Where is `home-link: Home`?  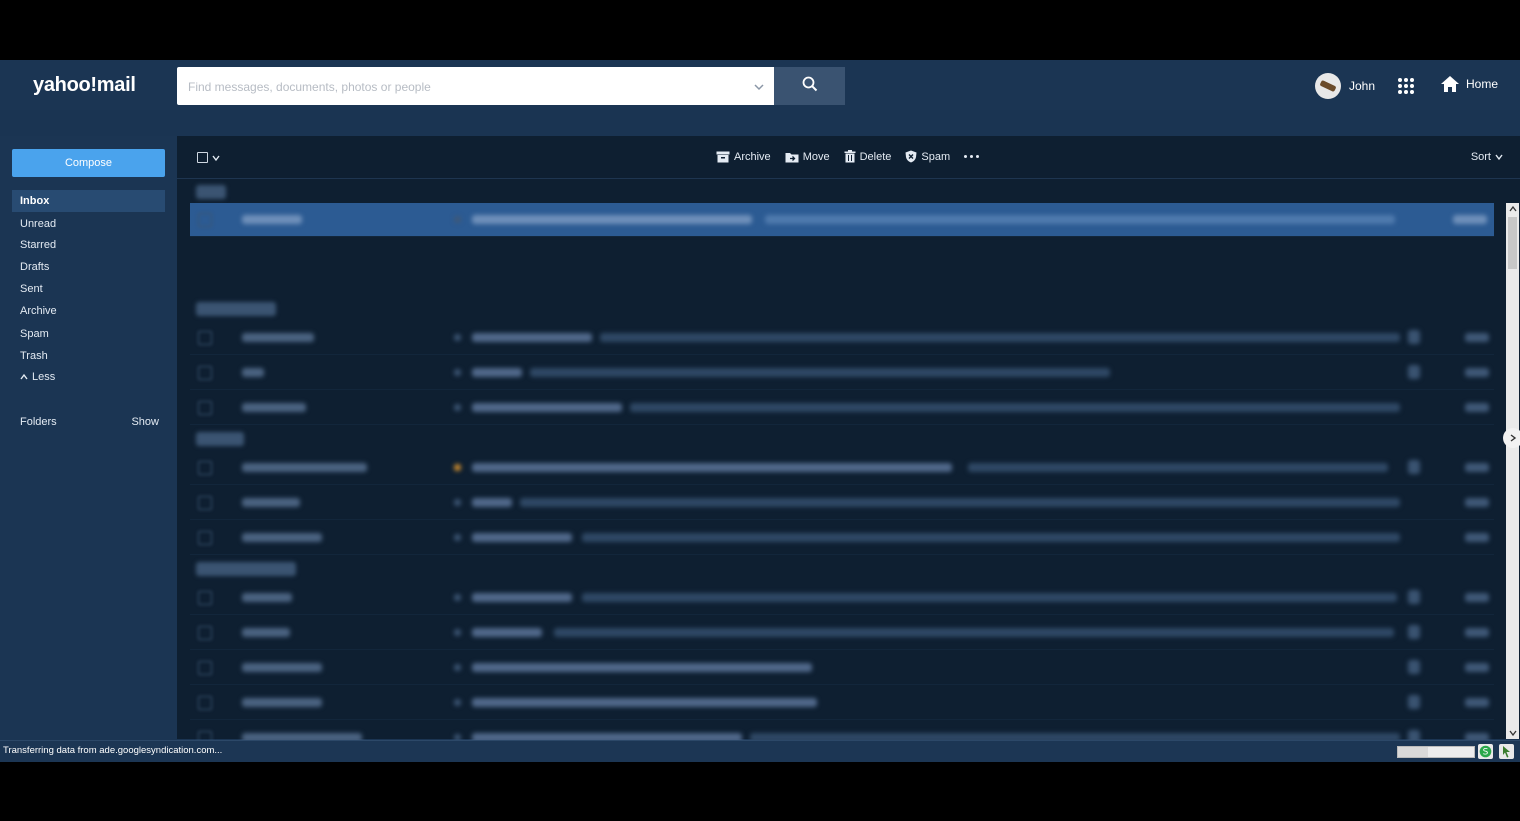 home-link: Home is located at coordinates (1469, 84).